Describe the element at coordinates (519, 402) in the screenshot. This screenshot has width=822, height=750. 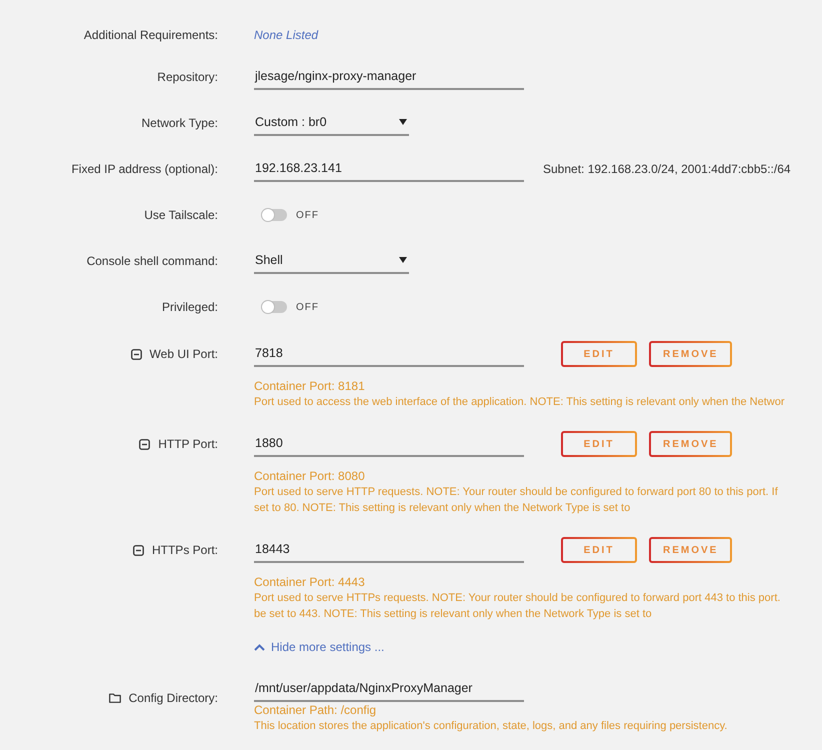
I see `description-text: Port used to access the web interface of the application. NOTE: This setting is relevant only when the Networ` at that location.